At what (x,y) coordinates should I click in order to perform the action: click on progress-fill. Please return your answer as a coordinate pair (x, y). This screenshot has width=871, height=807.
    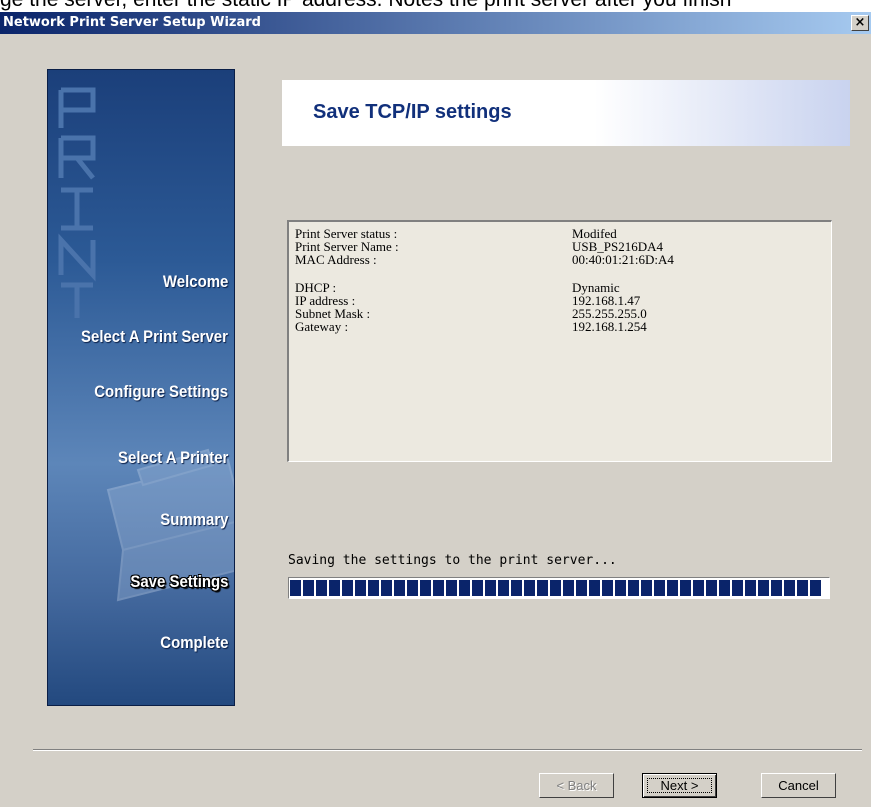
    Looking at the image, I should click on (559, 588).